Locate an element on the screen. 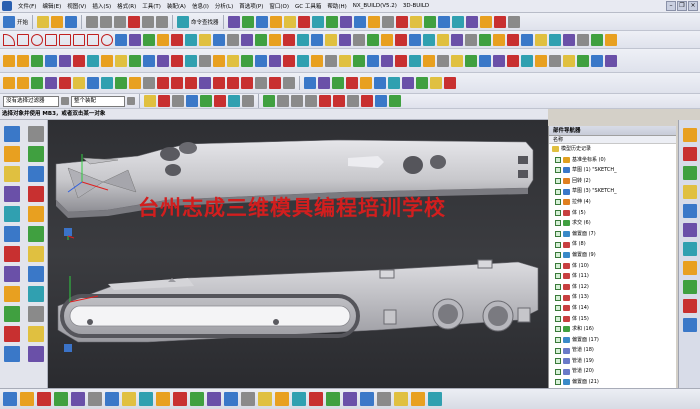  angular-dimension-icon is located at coordinates (261, 83).